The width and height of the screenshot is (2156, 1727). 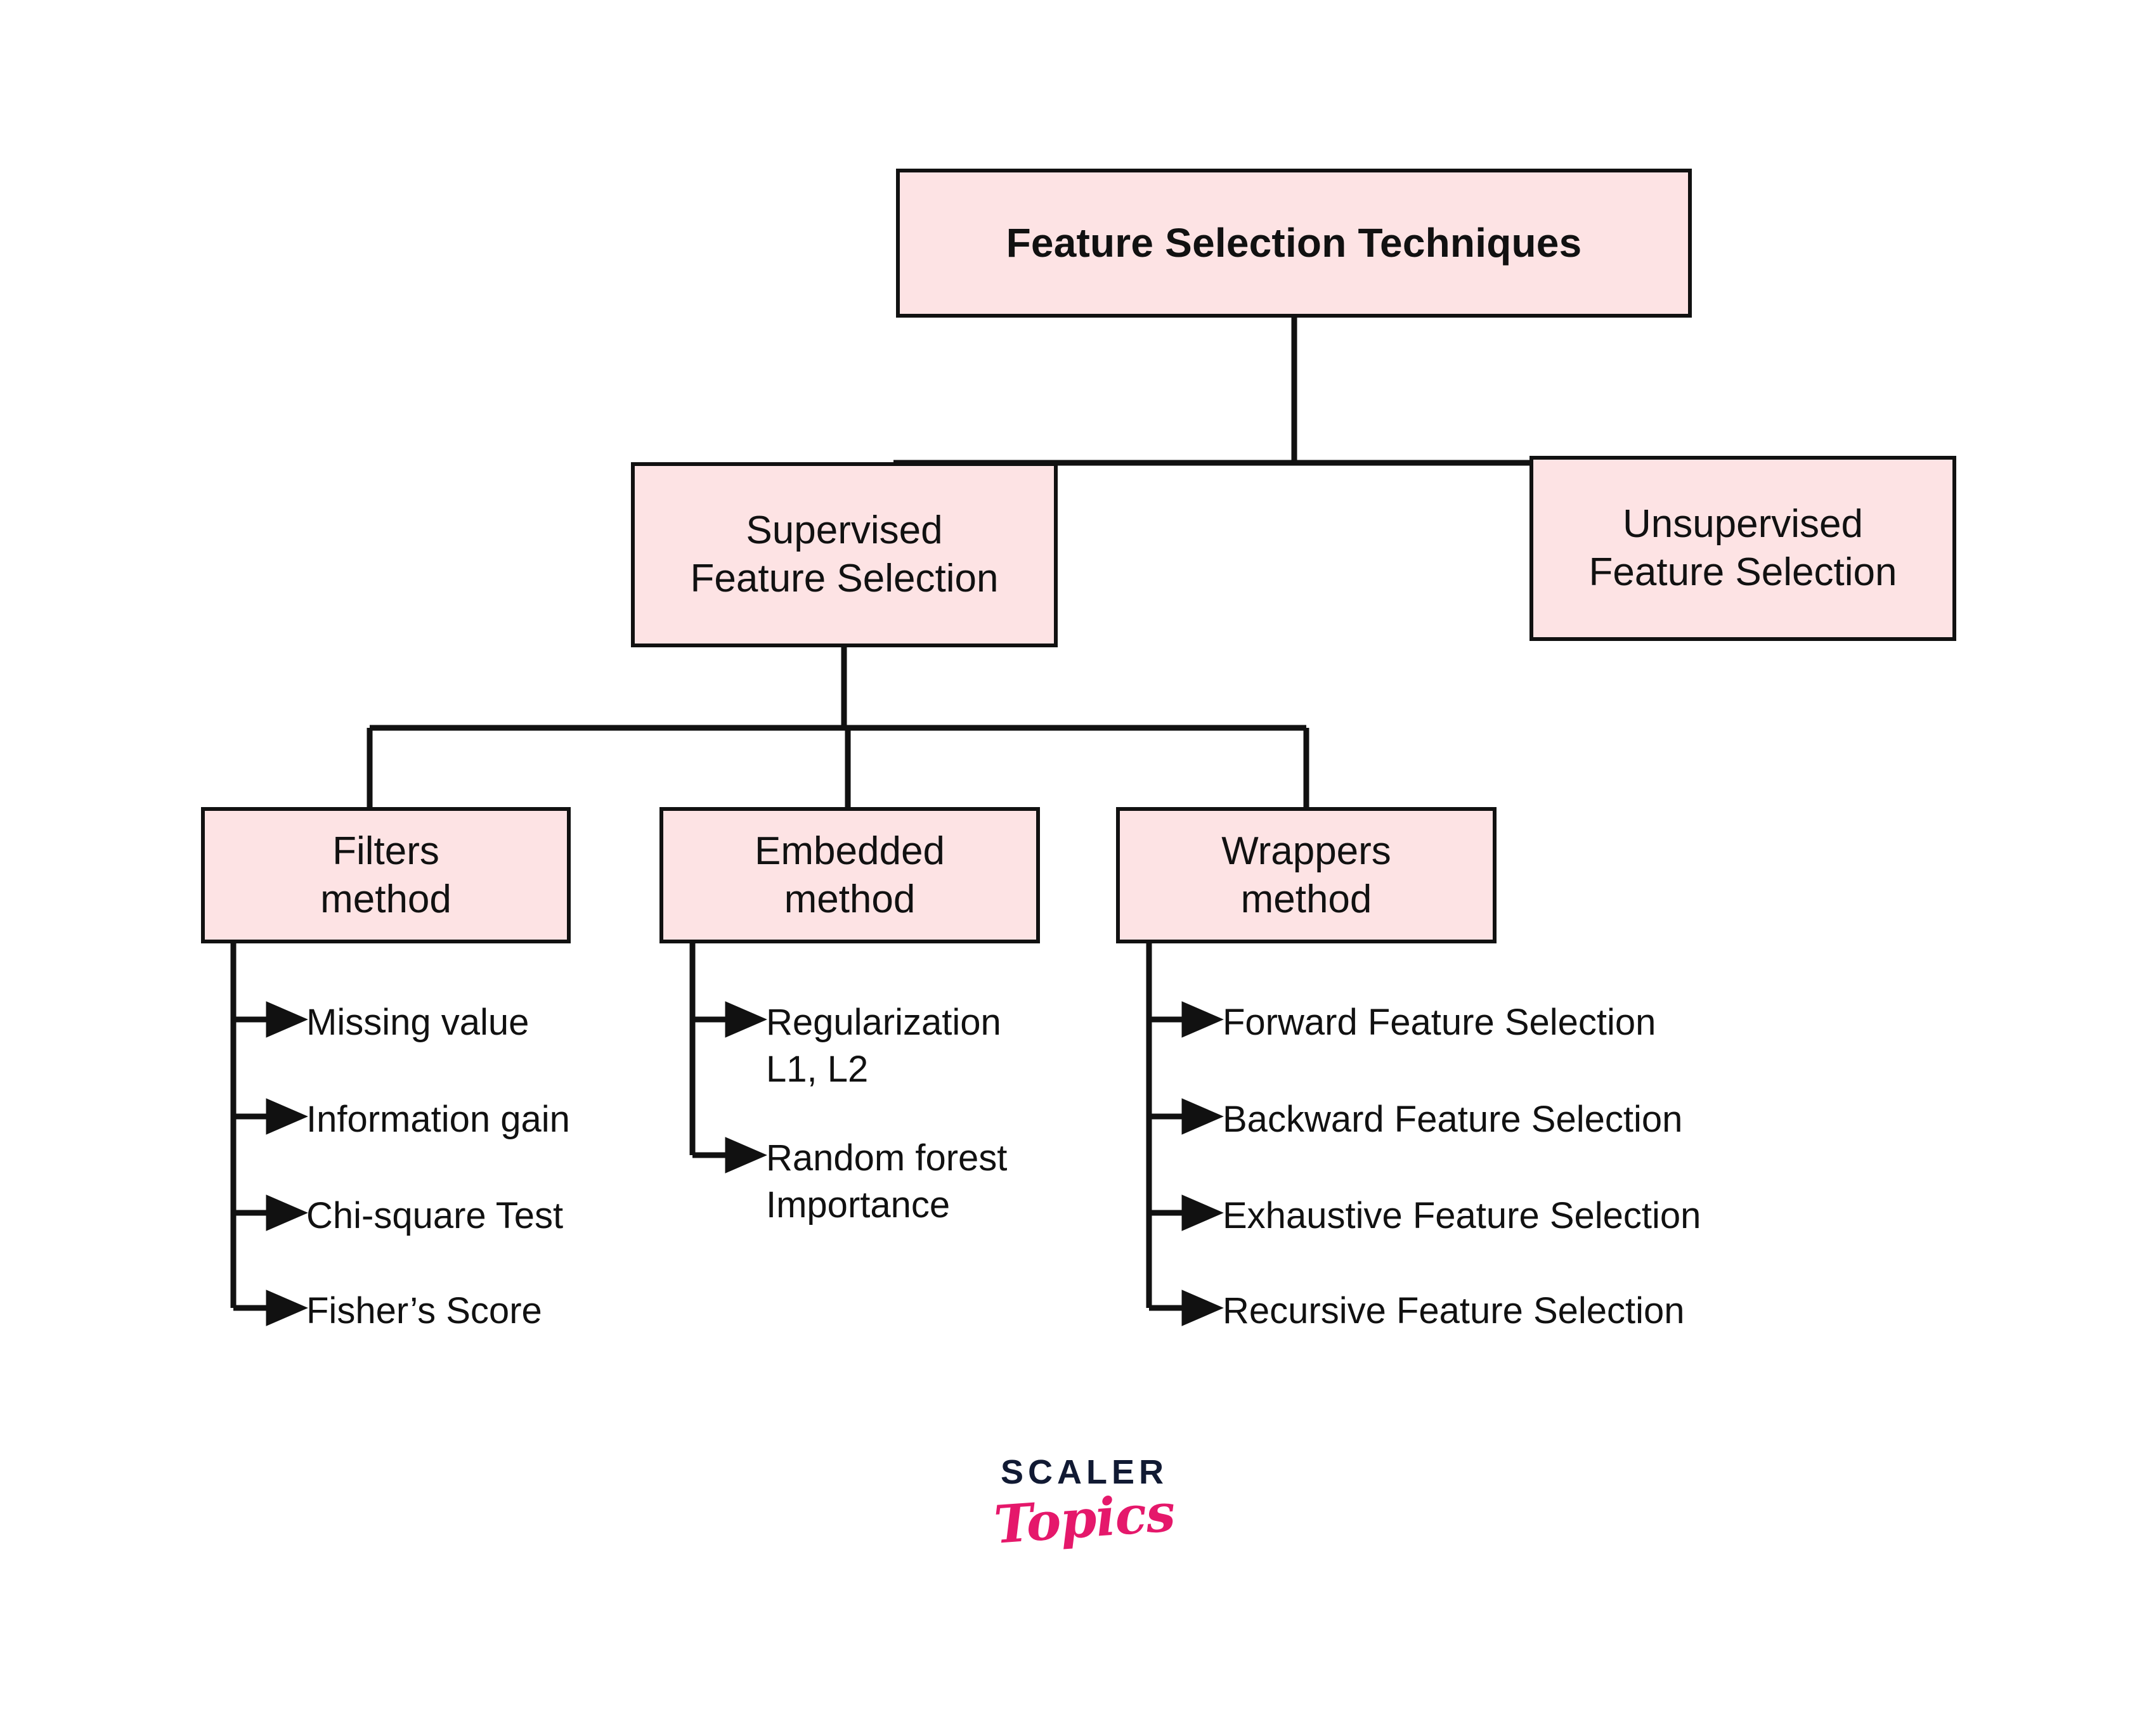 What do you see at coordinates (435, 1215) in the screenshot?
I see `leaf-chi-square-test: Chi-square Test` at bounding box center [435, 1215].